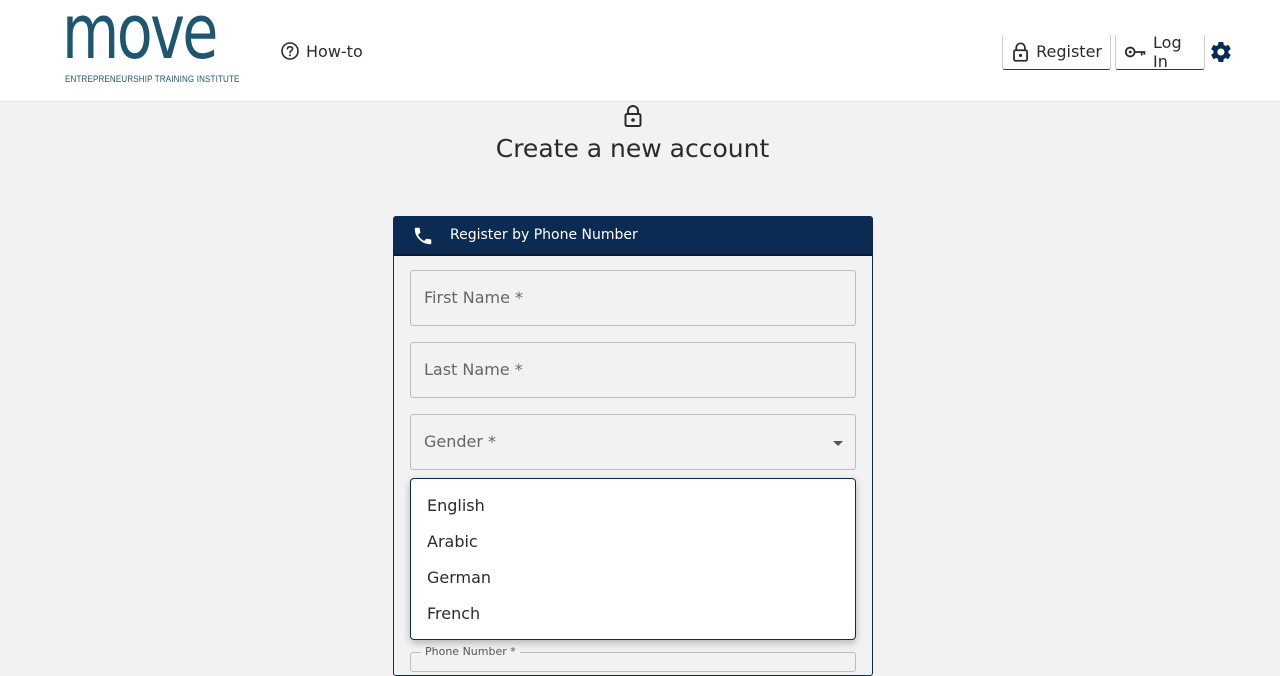 Image resolution: width=1280 pixels, height=676 pixels. What do you see at coordinates (633, 541) in the screenshot?
I see `language-option-arabic: Arabic` at bounding box center [633, 541].